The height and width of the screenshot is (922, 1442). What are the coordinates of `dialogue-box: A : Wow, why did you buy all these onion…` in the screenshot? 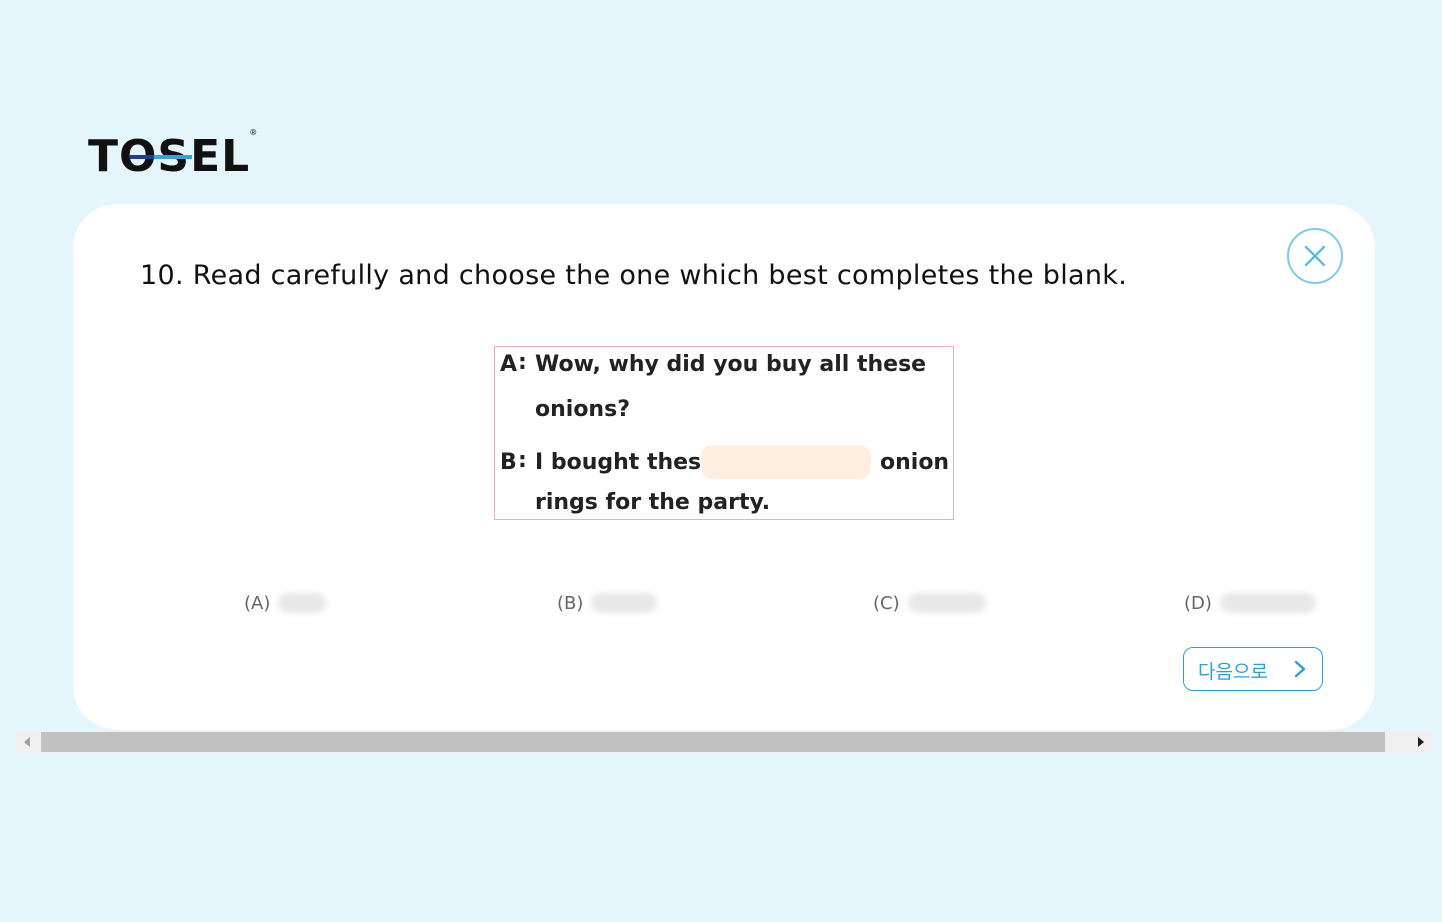 It's located at (724, 433).